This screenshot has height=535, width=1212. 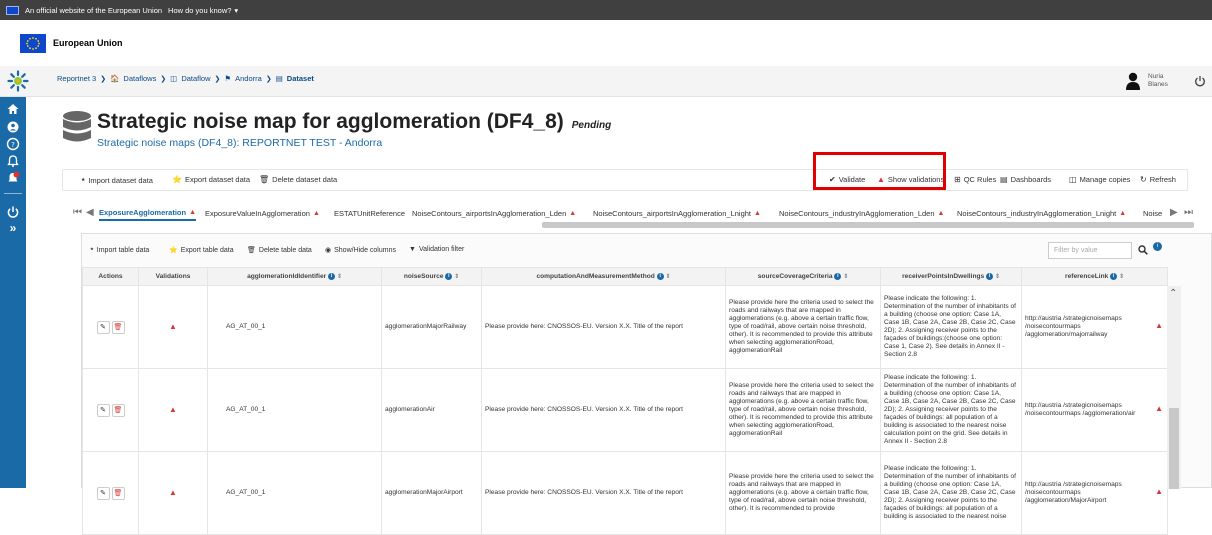 What do you see at coordinates (90, 212) in the screenshot?
I see `prev-tab-icon: ◀` at bounding box center [90, 212].